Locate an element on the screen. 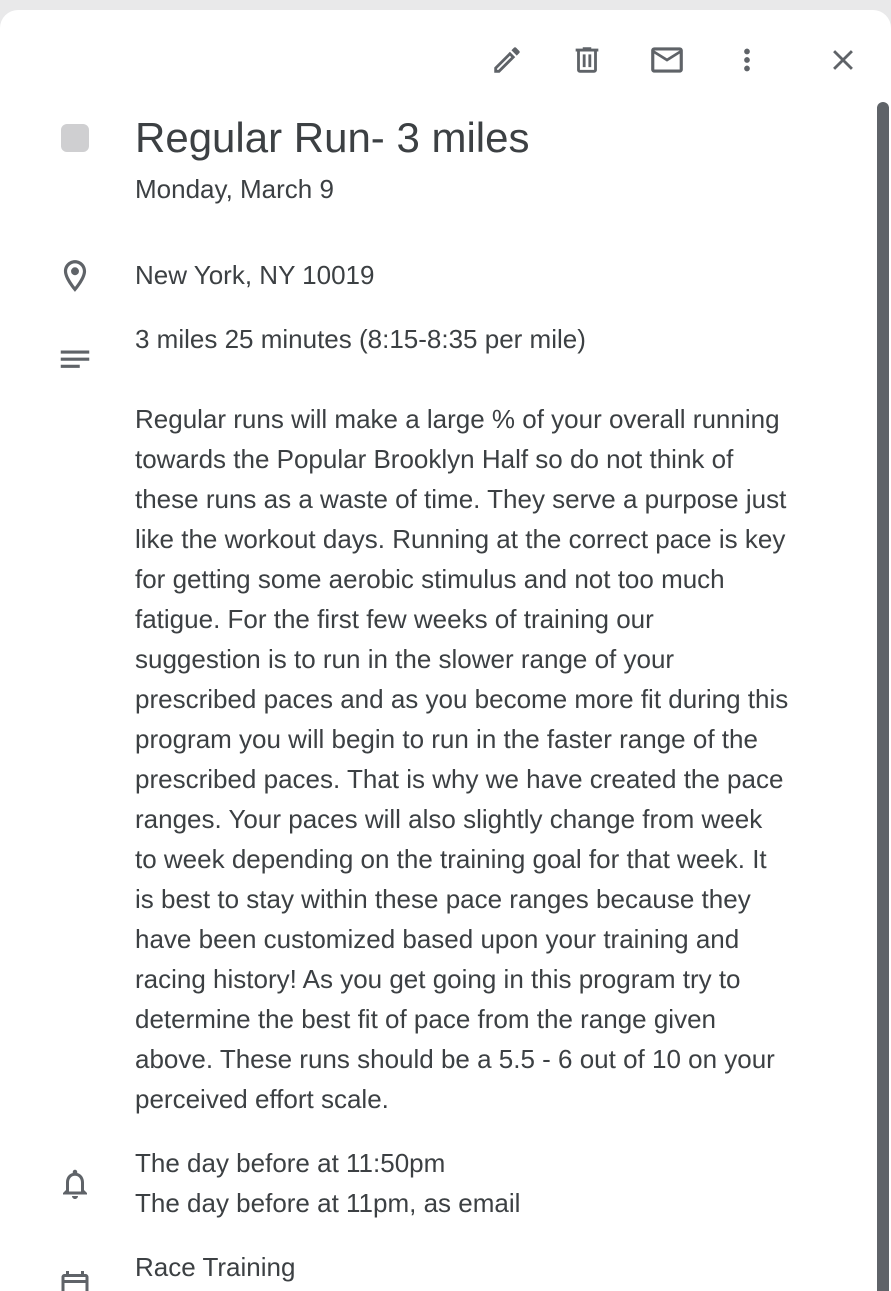 The height and width of the screenshot is (1291, 891). event-color-chip is located at coordinates (75, 138).